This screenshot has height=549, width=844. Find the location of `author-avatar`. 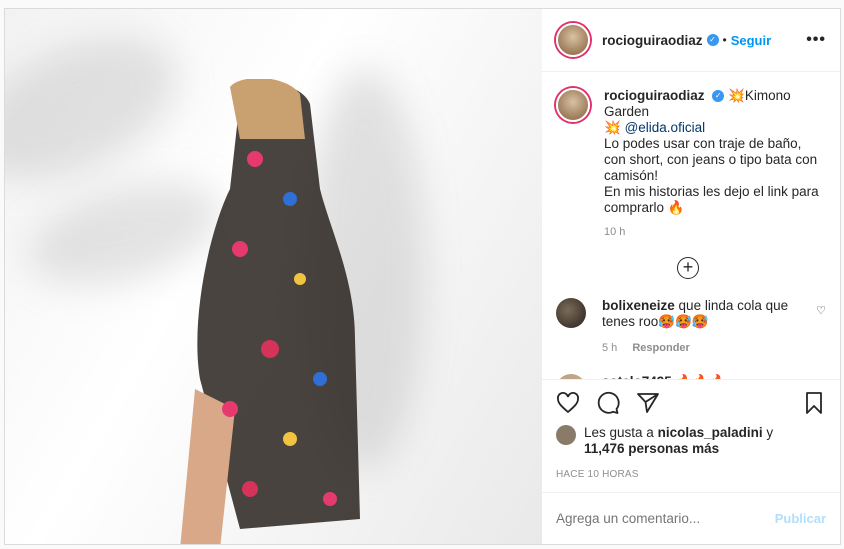

author-avatar is located at coordinates (573, 40).